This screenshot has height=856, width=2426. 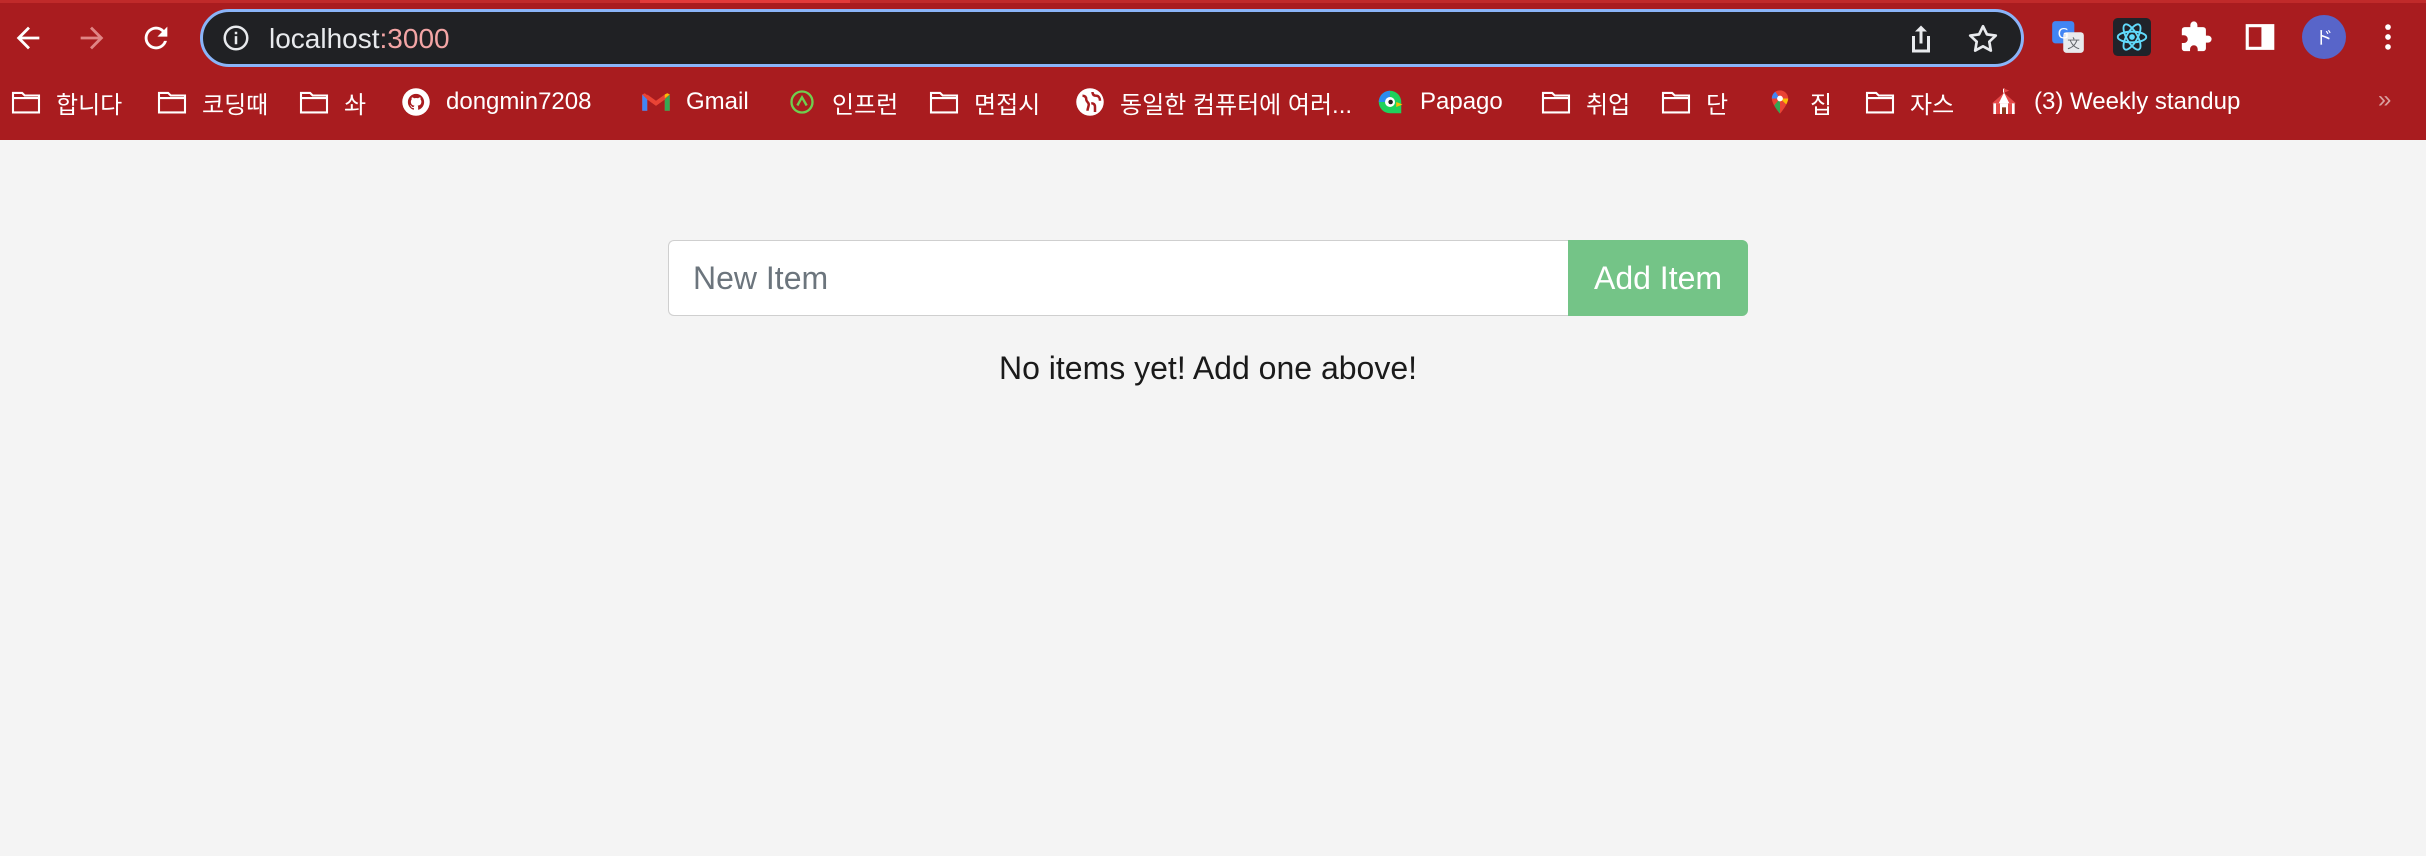 What do you see at coordinates (1118, 278) in the screenshot?
I see `new-item-input` at bounding box center [1118, 278].